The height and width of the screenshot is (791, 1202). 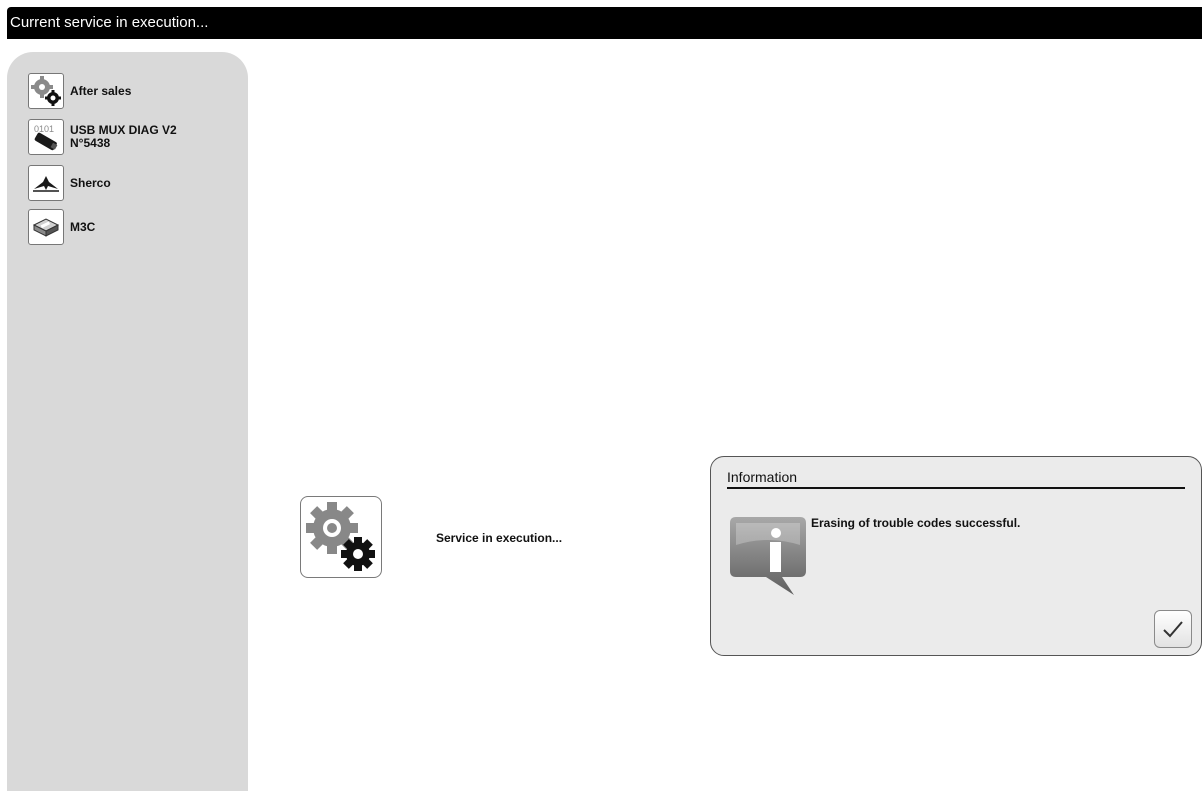 I want to click on sidebar-item-usb-mux-diag: 0101 USB MUX DIAG V2 N°5438, so click(x=102, y=137).